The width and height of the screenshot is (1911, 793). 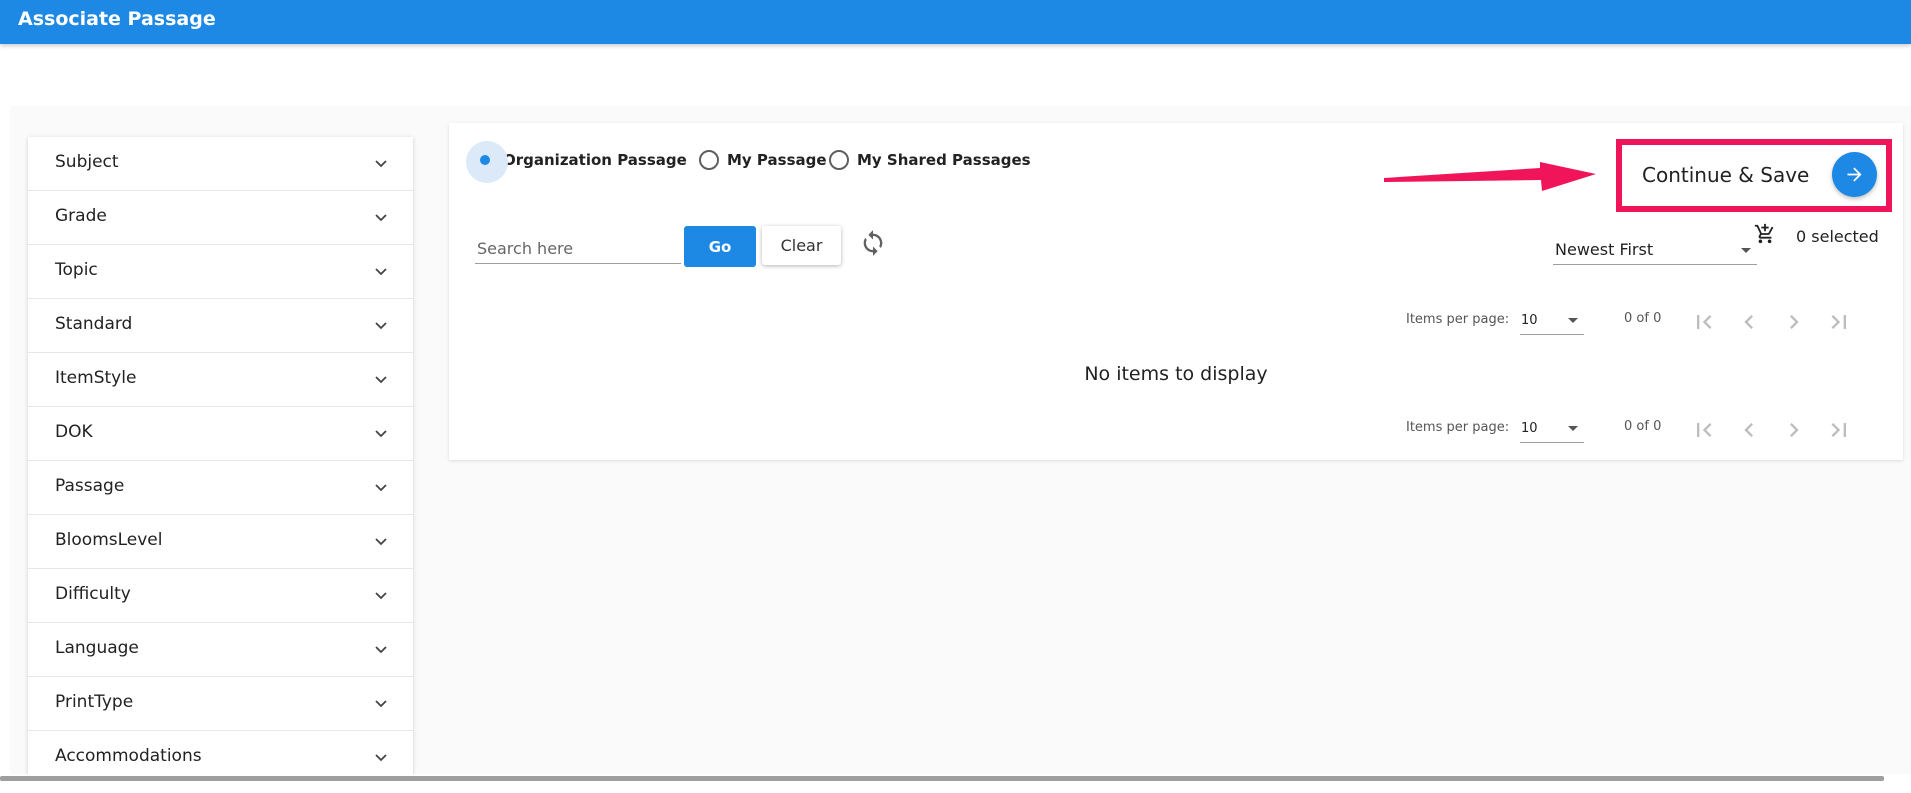 I want to click on filter-label: Passage, so click(x=90, y=486).